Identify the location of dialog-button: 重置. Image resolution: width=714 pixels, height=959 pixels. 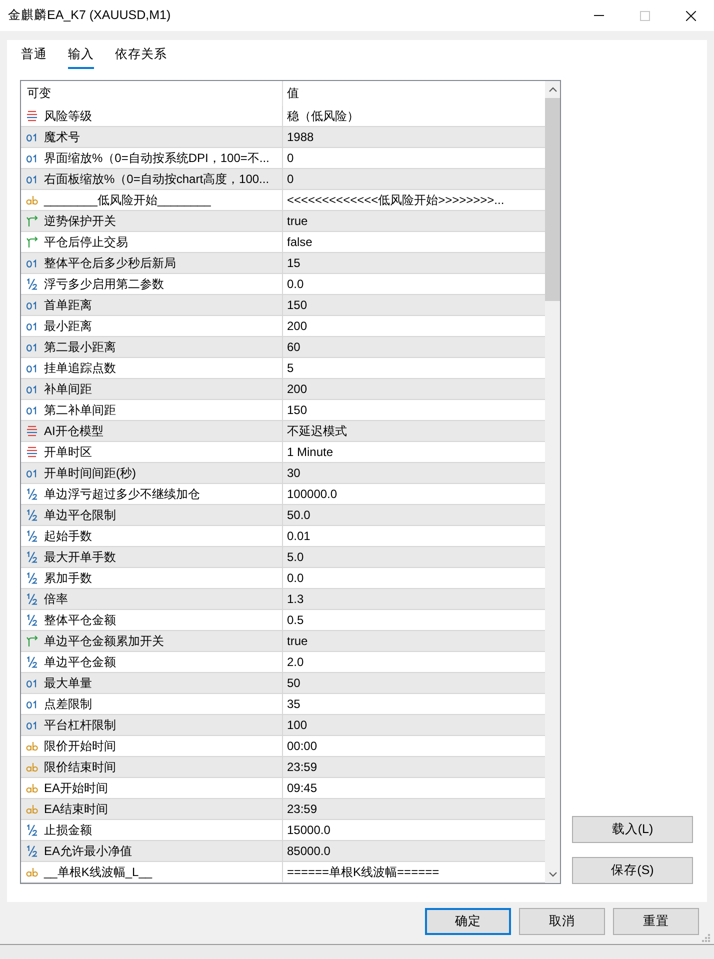
(656, 921).